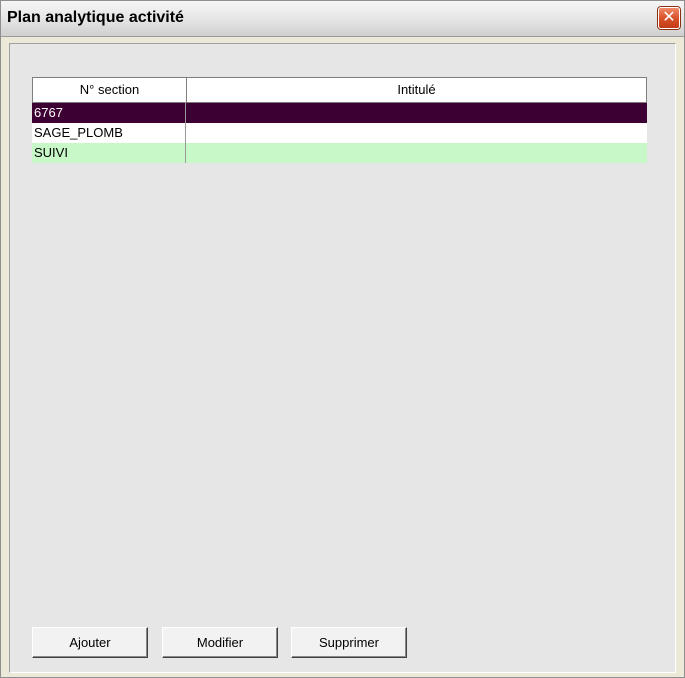 The height and width of the screenshot is (678, 685). What do you see at coordinates (109, 153) in the screenshot?
I see `cell-section: SUIVI` at bounding box center [109, 153].